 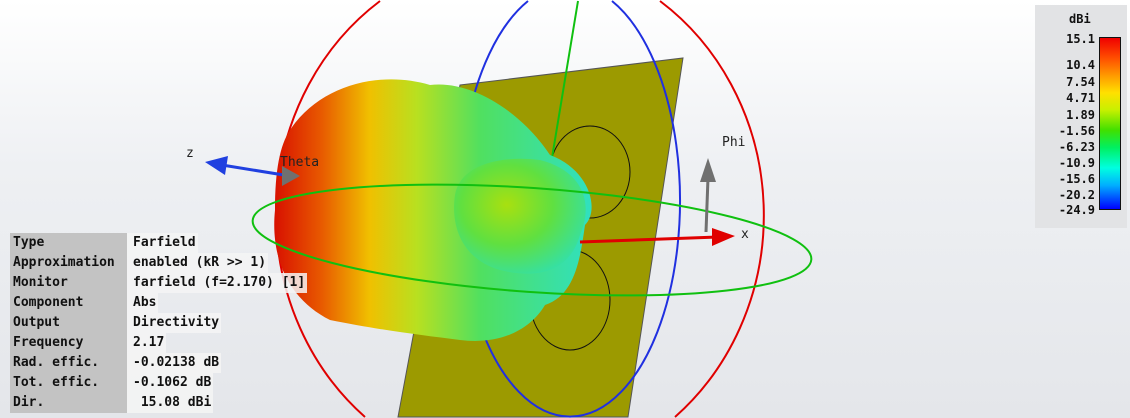 I want to click on info-label: Dir., so click(x=68, y=403).